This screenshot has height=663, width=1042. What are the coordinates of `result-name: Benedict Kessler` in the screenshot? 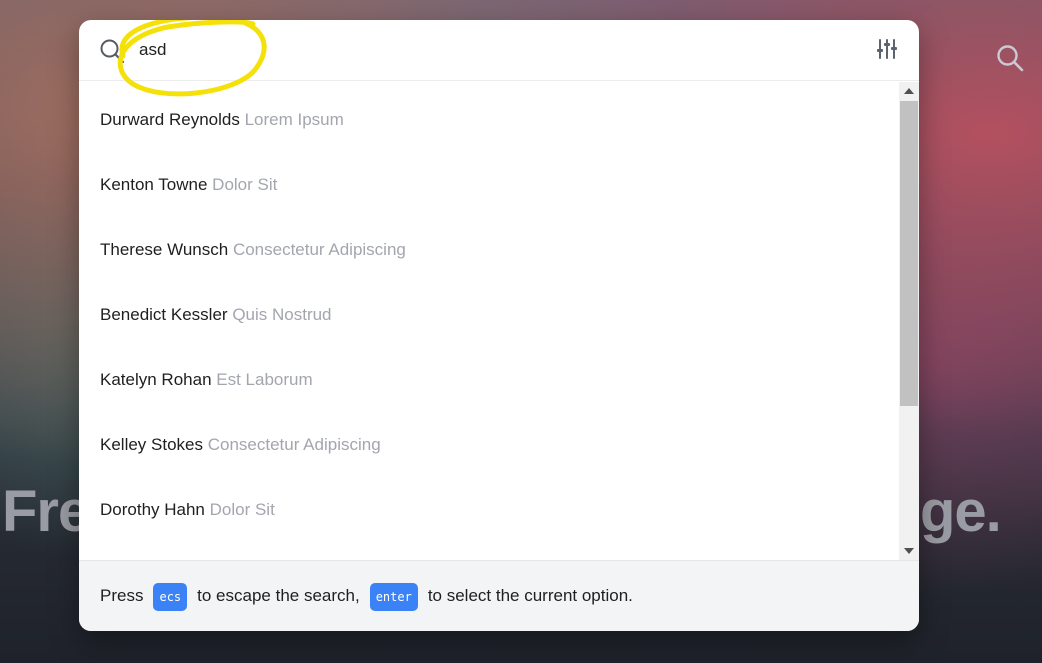 It's located at (164, 314).